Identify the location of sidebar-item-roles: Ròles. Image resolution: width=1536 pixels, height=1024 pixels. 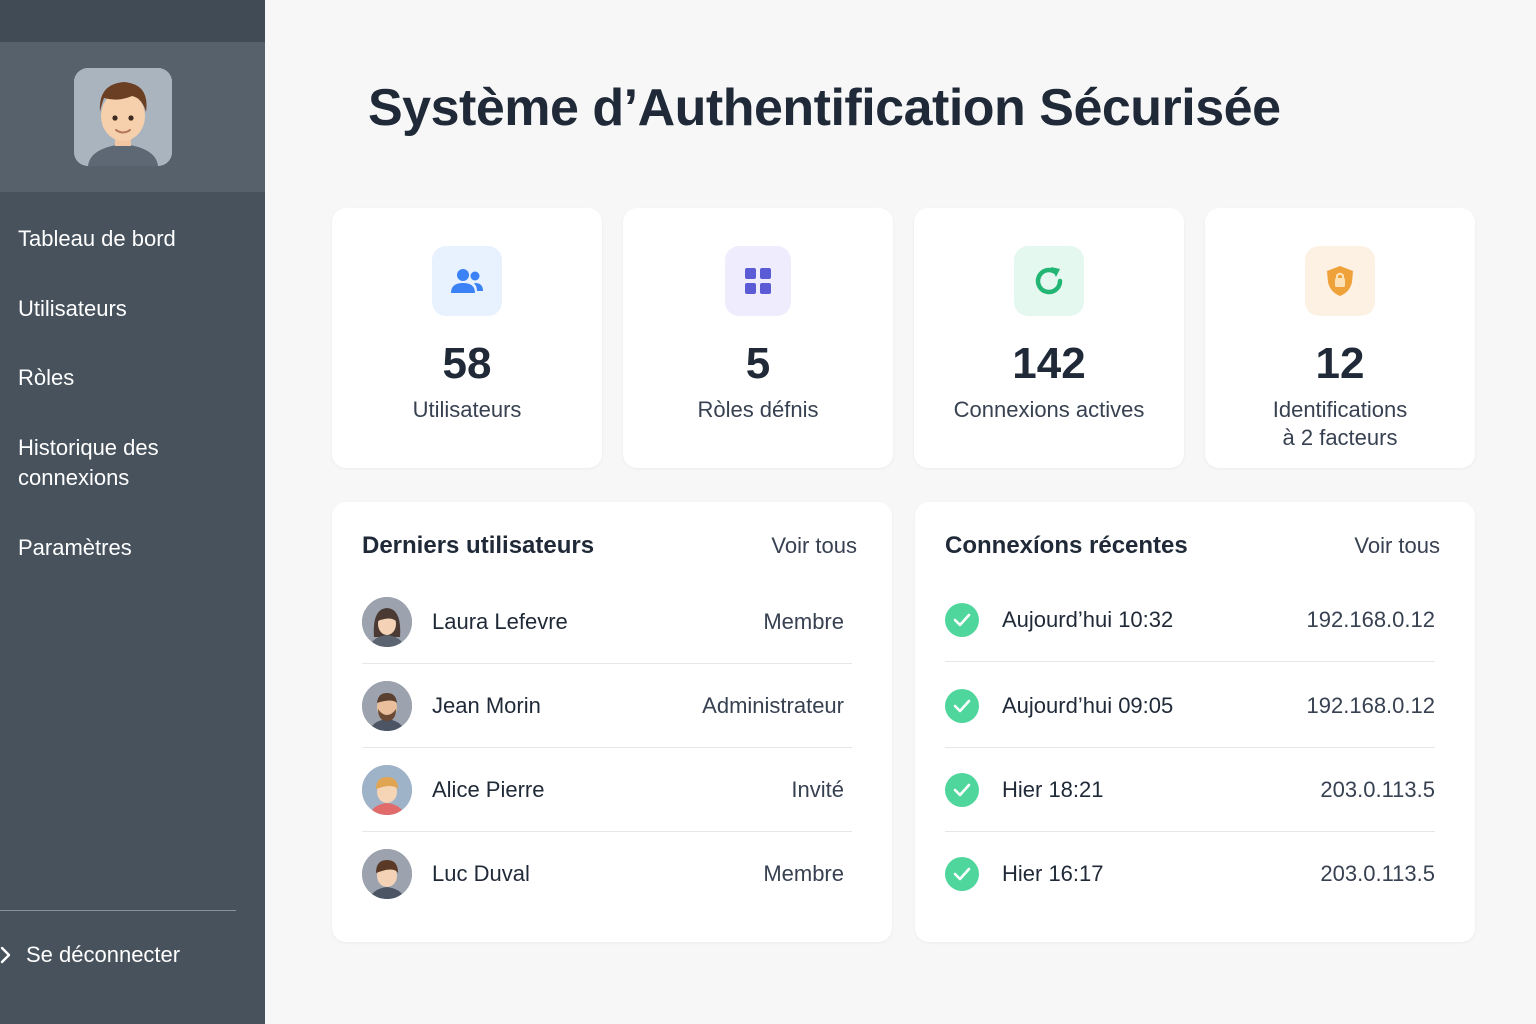
(37, 378).